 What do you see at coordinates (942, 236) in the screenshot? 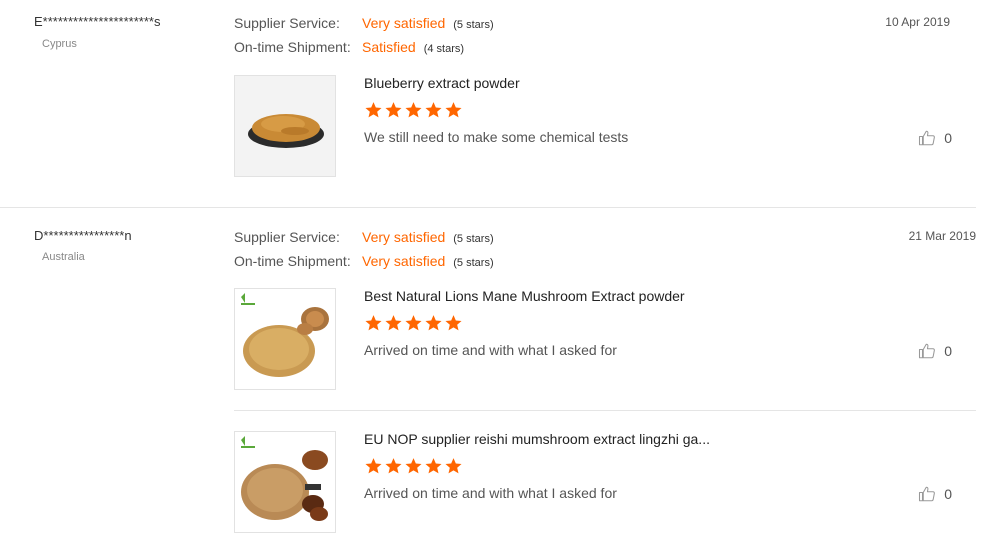
I see `review-date: 21 Mar 2019` at bounding box center [942, 236].